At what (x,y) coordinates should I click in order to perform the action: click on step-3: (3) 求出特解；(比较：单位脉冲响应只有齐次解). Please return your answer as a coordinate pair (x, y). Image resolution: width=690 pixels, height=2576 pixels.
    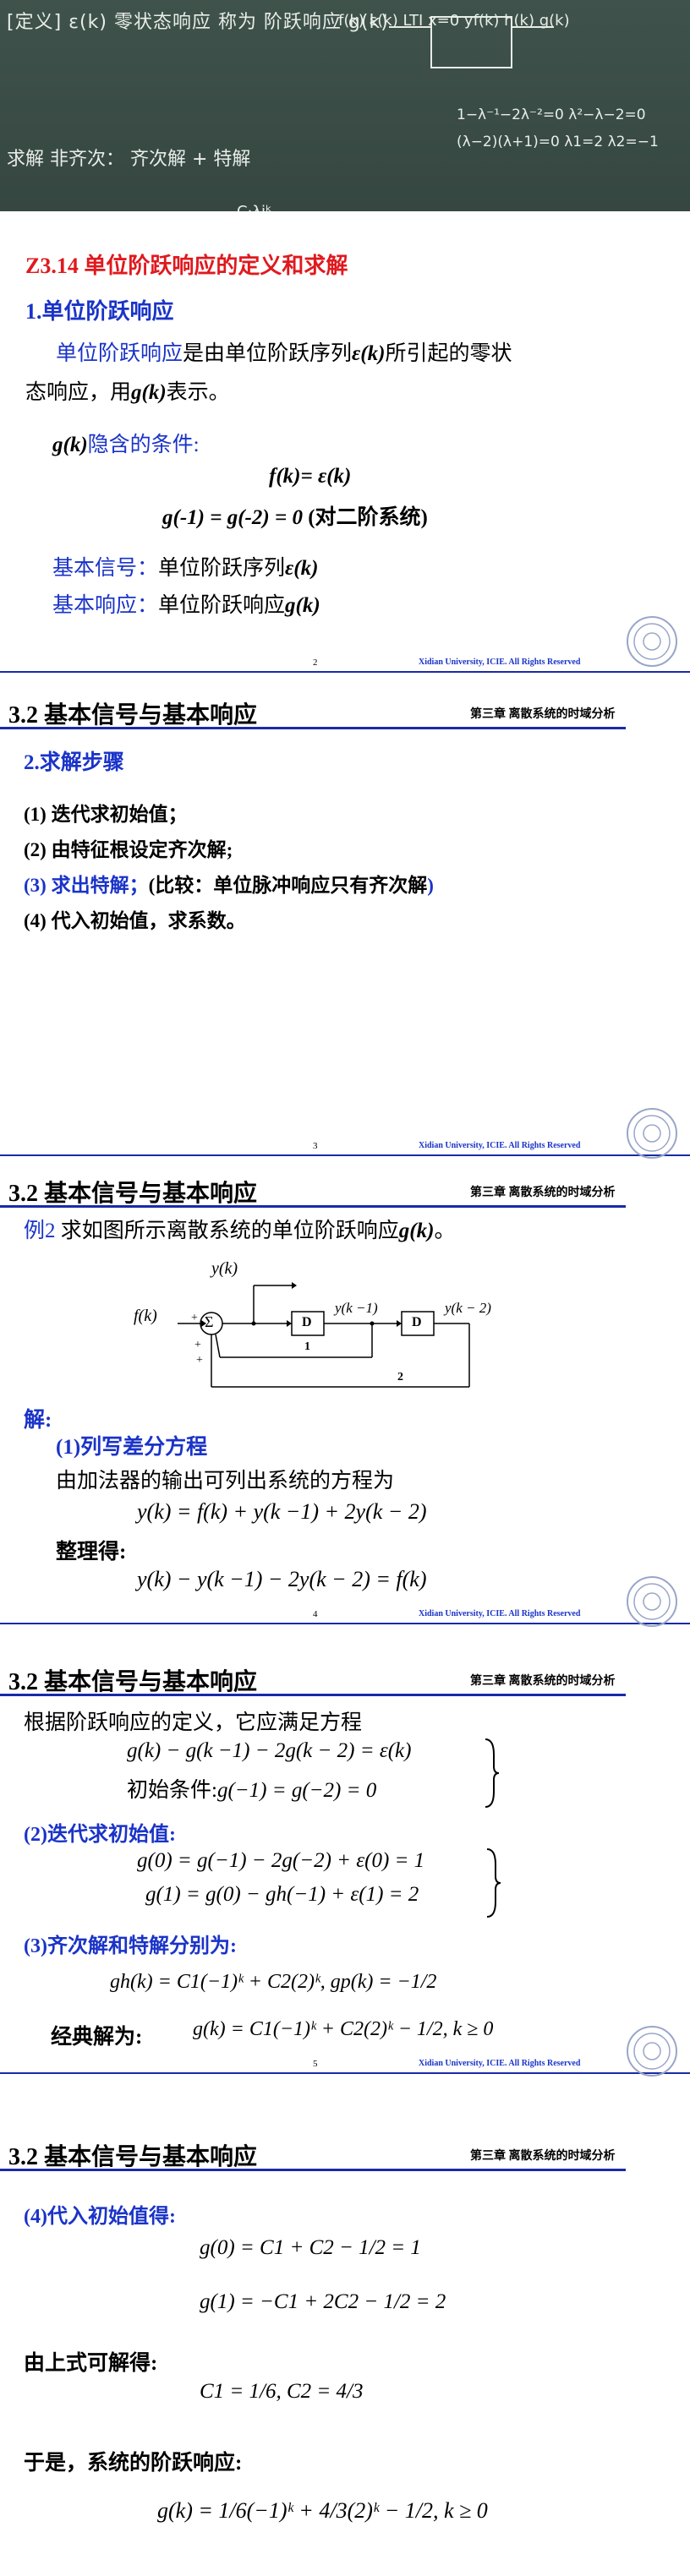
    Looking at the image, I should click on (229, 885).